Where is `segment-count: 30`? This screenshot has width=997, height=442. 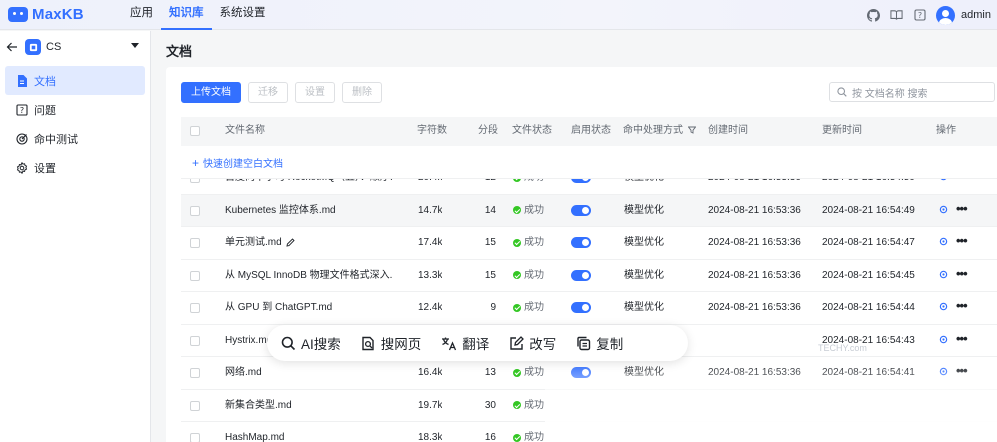
segment-count: 30 is located at coordinates (490, 405).